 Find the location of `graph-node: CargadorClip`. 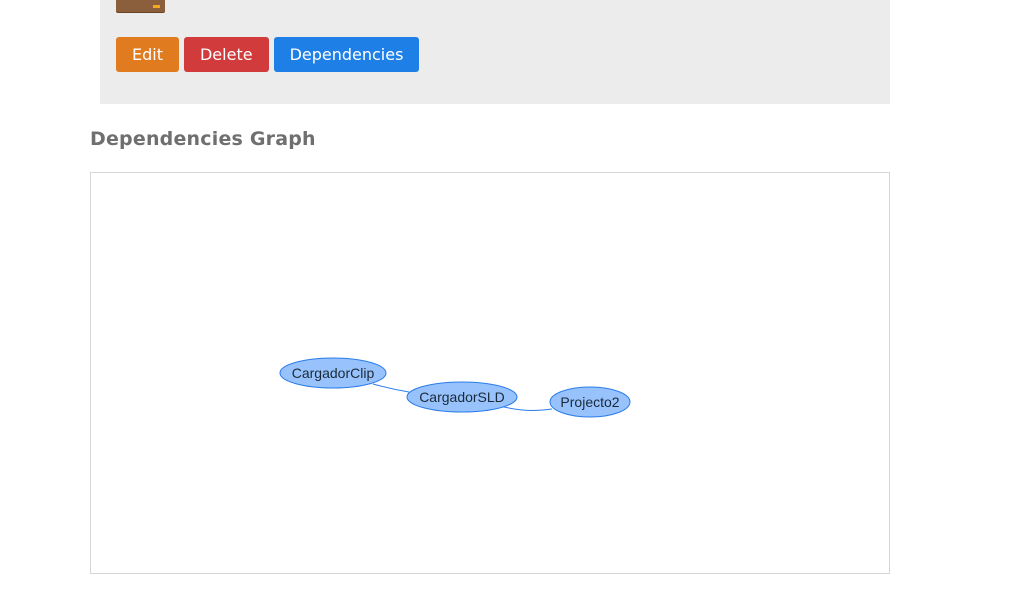

graph-node: CargadorClip is located at coordinates (333, 373).